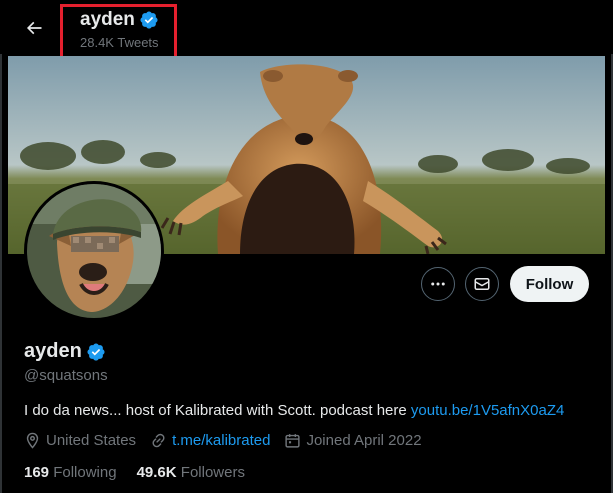 The height and width of the screenshot is (493, 613). I want to click on website-link: t.me/kalibrated, so click(221, 440).